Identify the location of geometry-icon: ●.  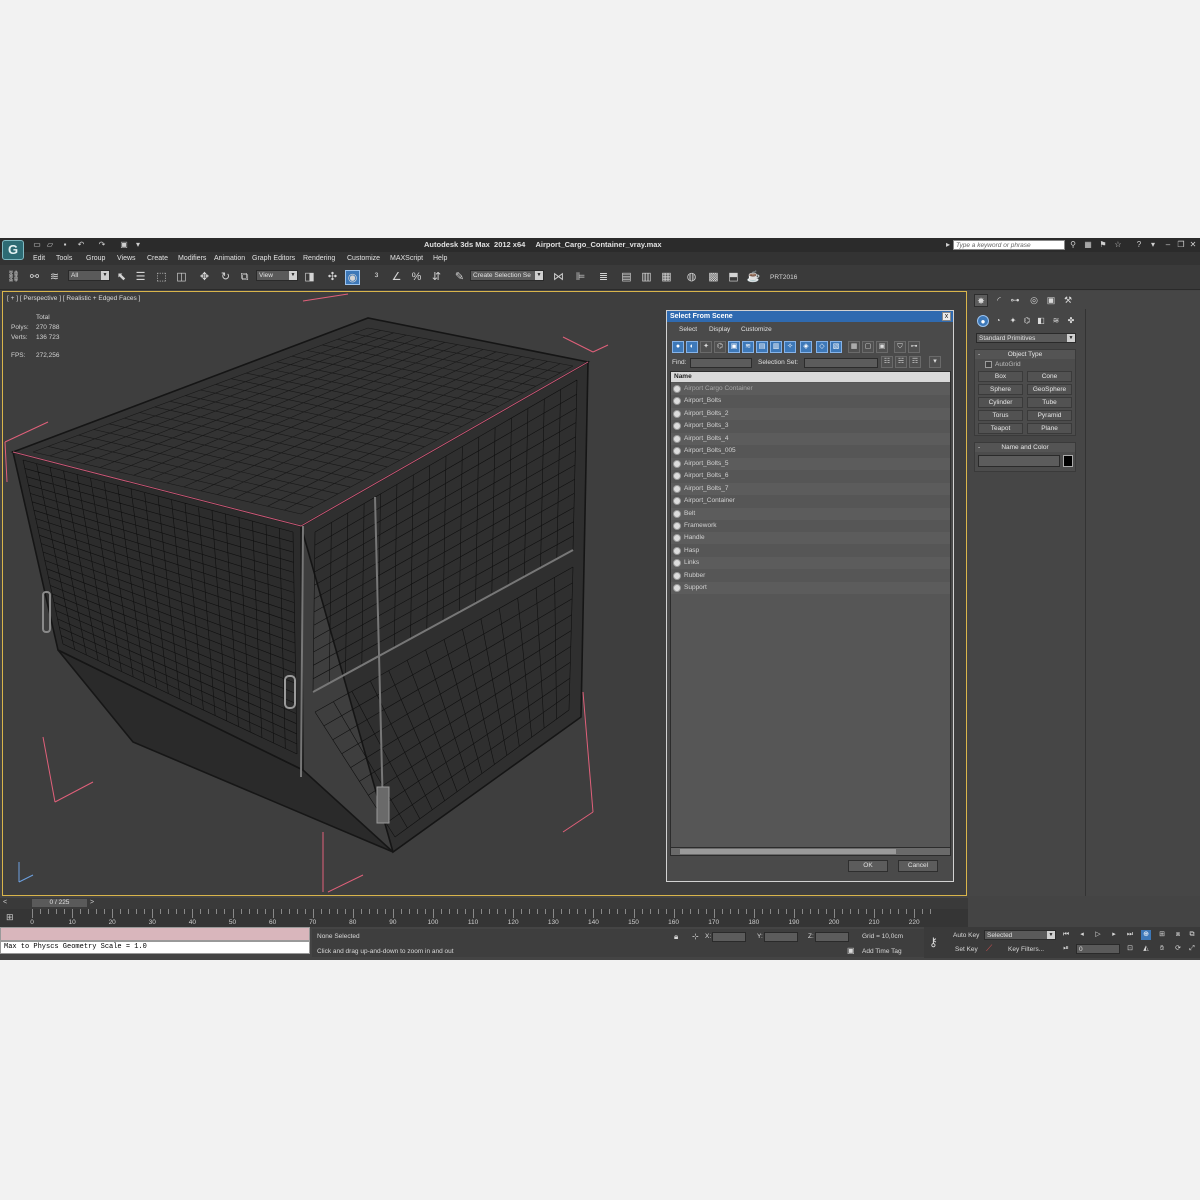
(983, 321).